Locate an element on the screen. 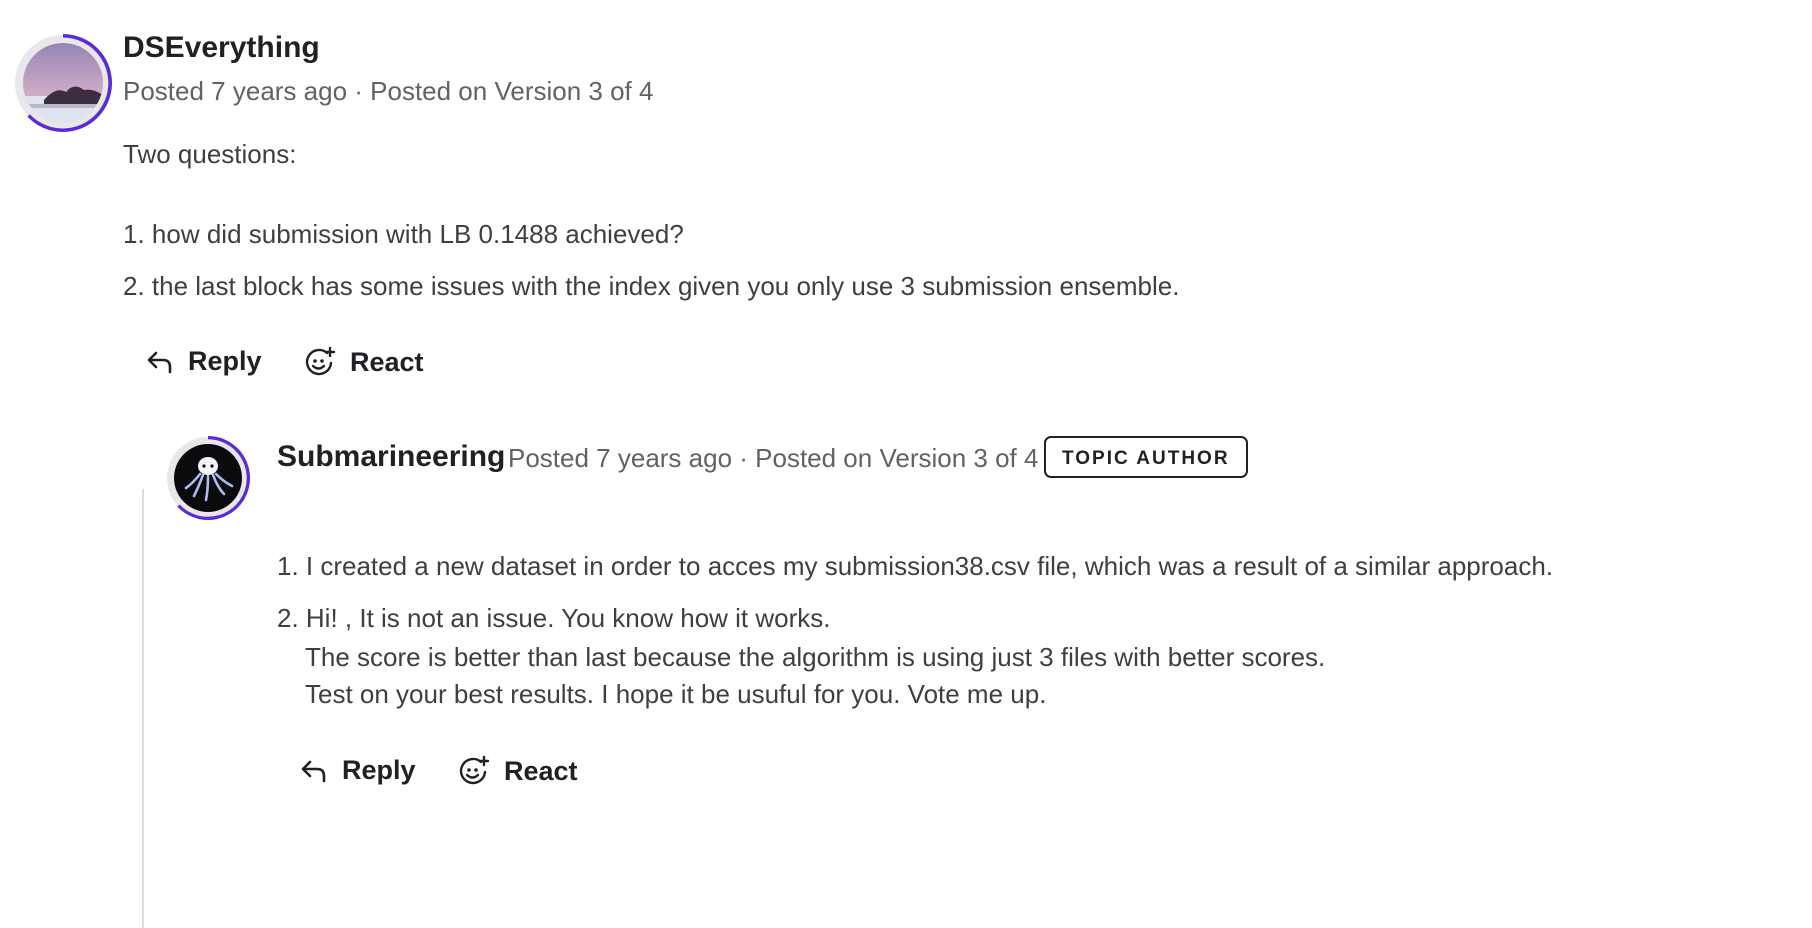 This screenshot has width=1812, height=928. react-button: React is located at coordinates (364, 362).